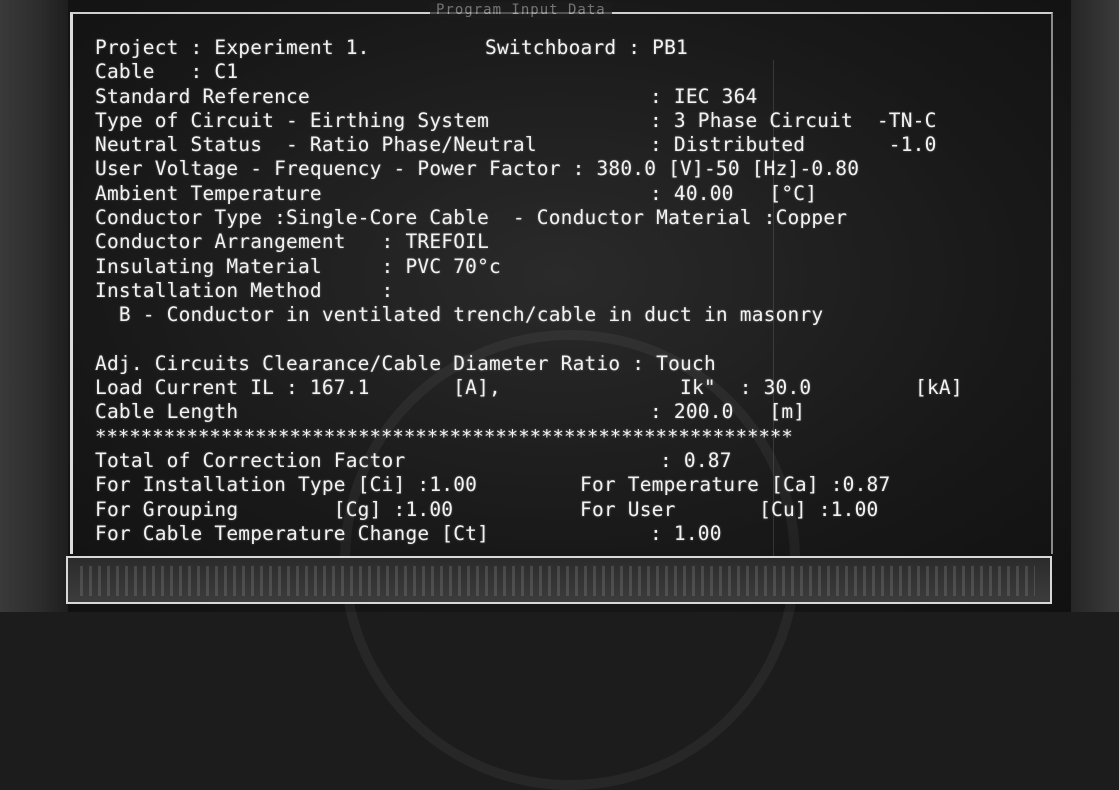 This screenshot has width=1119, height=790. I want to click on short-circuit-unit: [kA], so click(939, 388).